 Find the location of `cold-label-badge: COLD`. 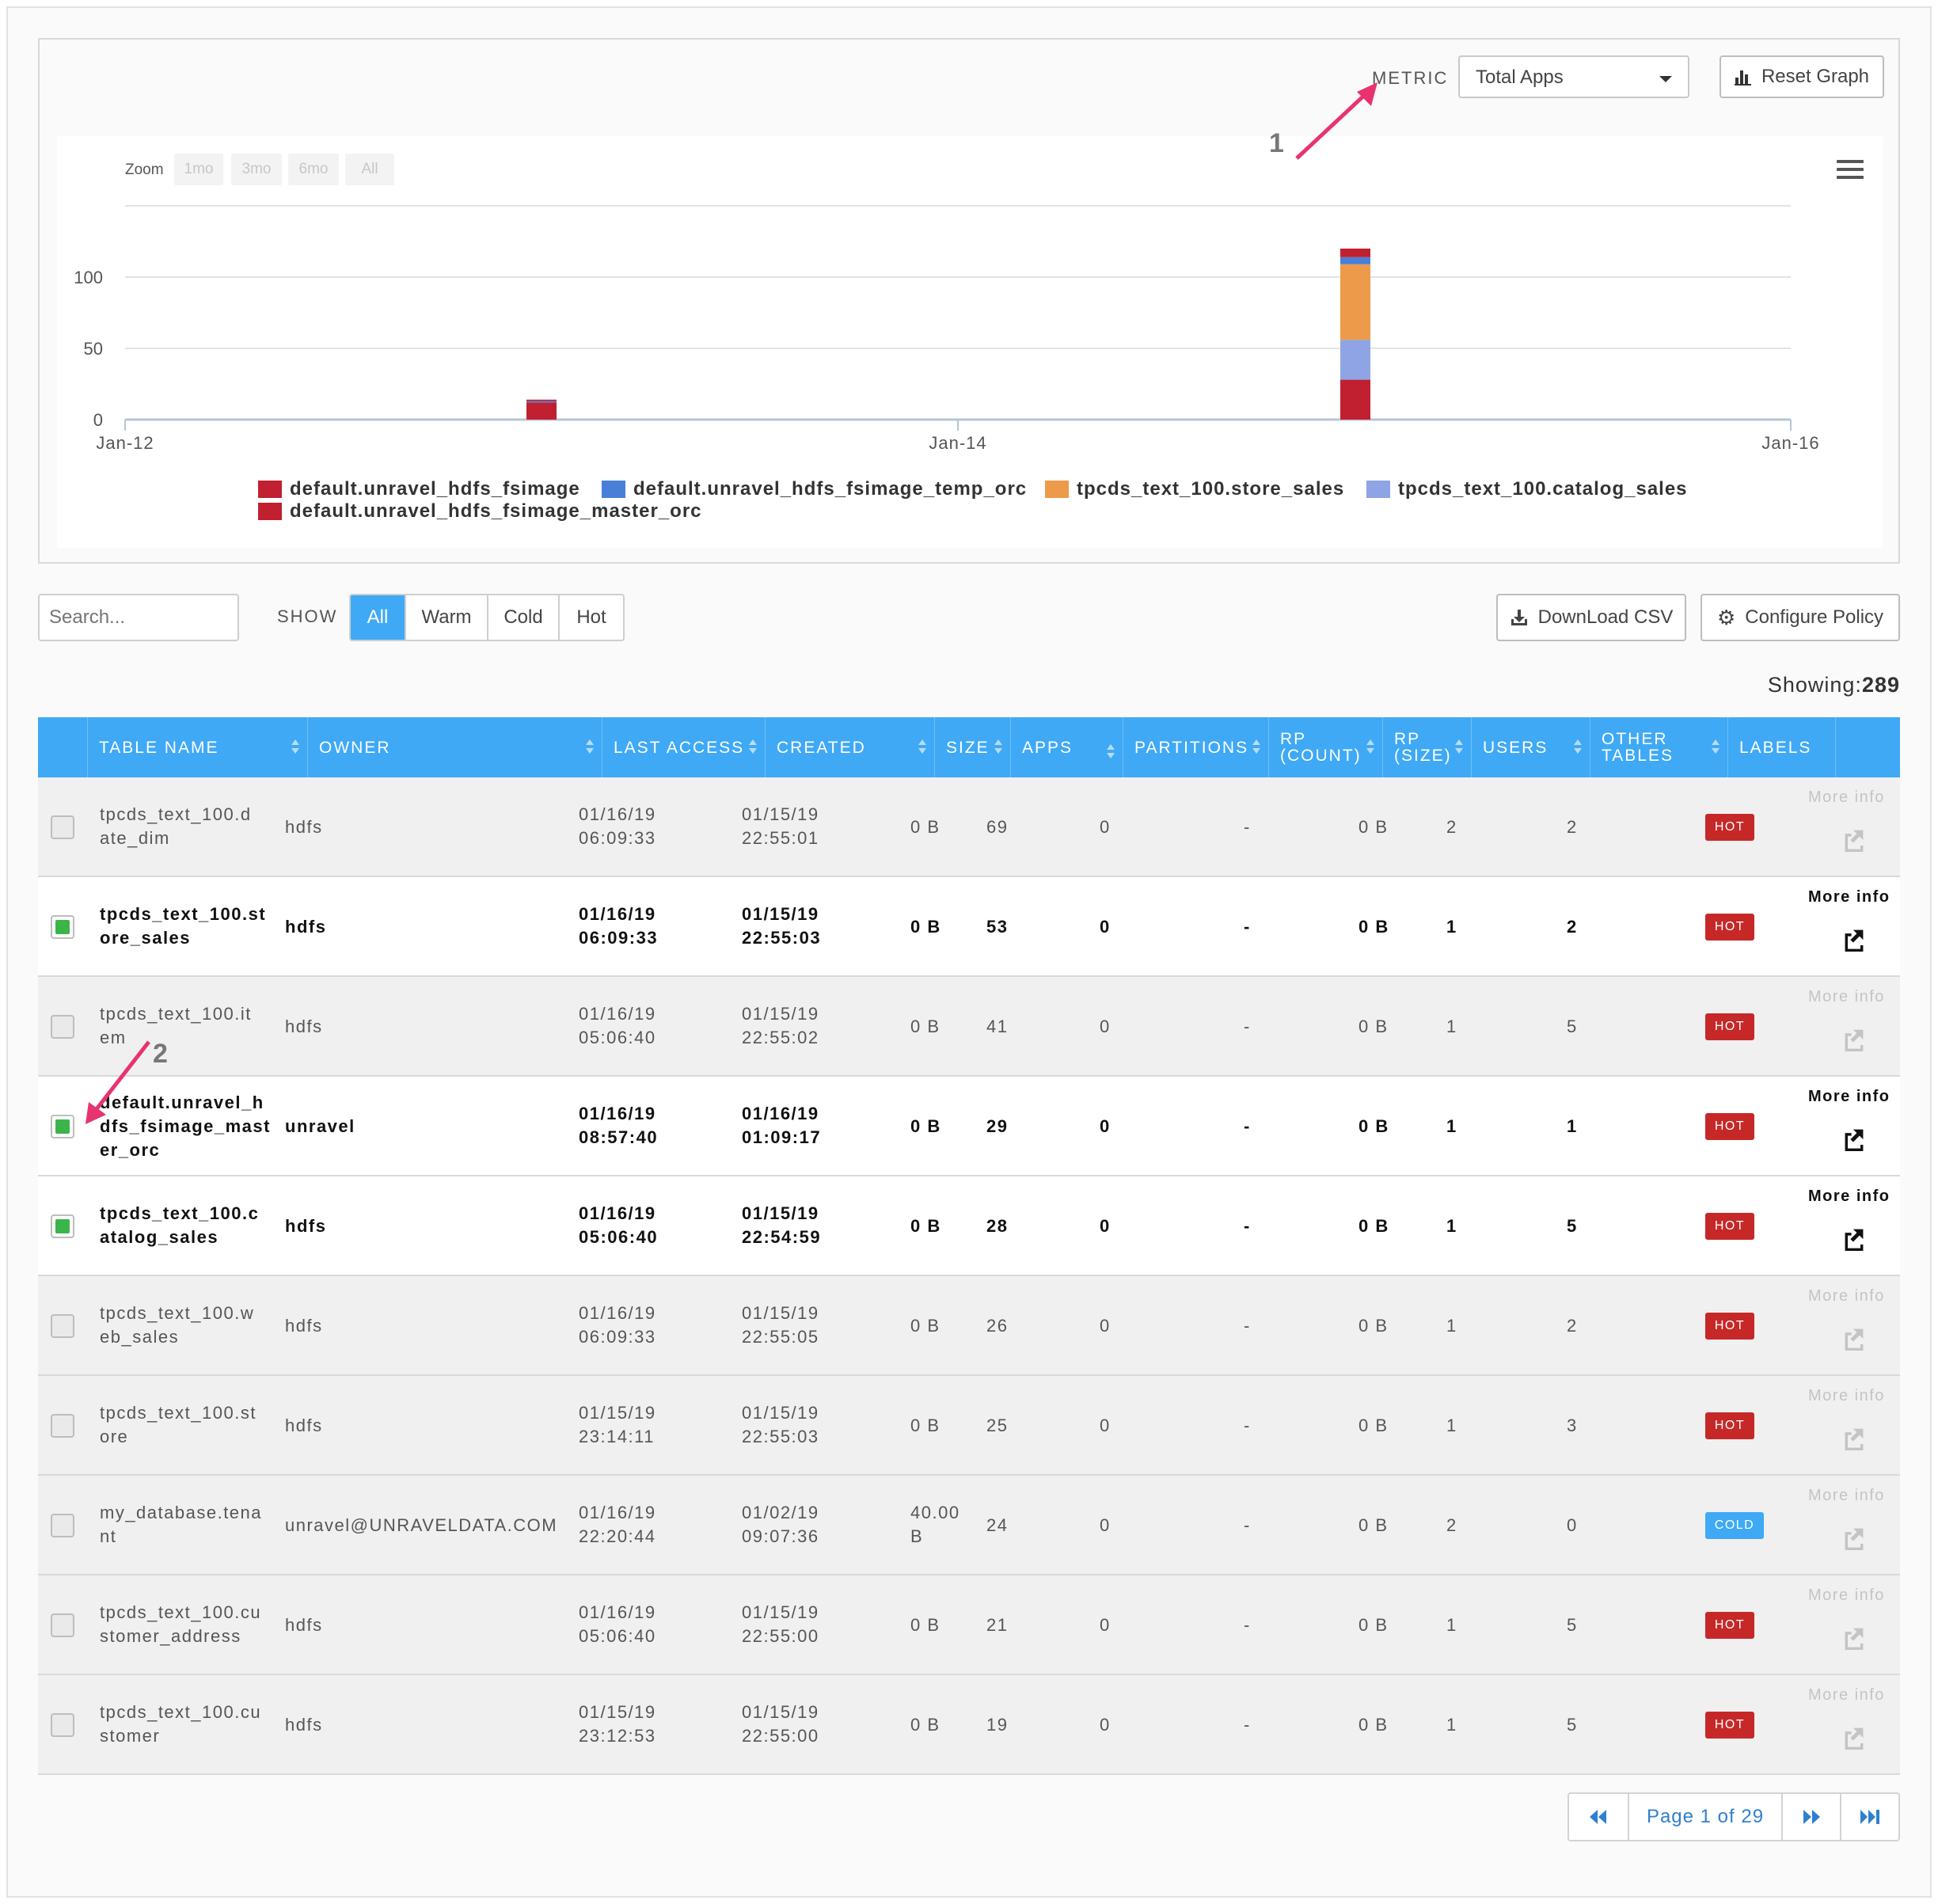

cold-label-badge: COLD is located at coordinates (1734, 1525).